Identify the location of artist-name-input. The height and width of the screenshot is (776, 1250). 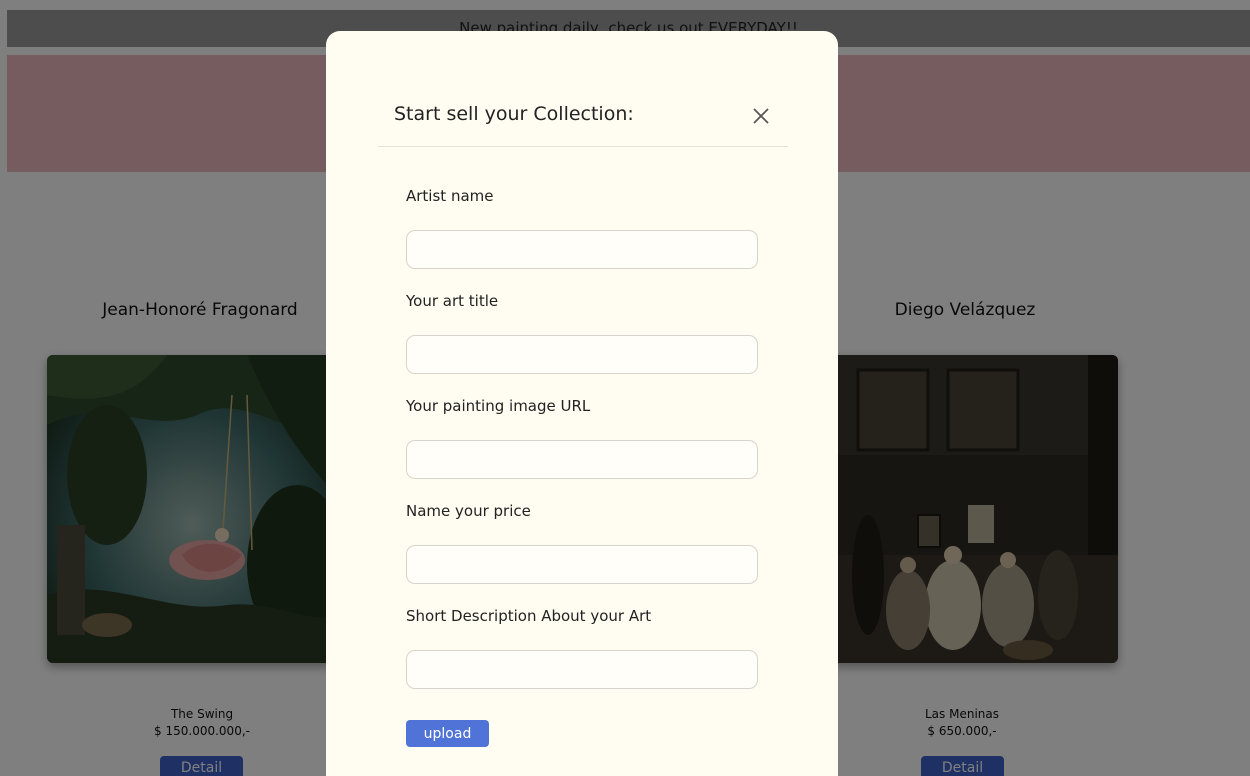
(582, 249).